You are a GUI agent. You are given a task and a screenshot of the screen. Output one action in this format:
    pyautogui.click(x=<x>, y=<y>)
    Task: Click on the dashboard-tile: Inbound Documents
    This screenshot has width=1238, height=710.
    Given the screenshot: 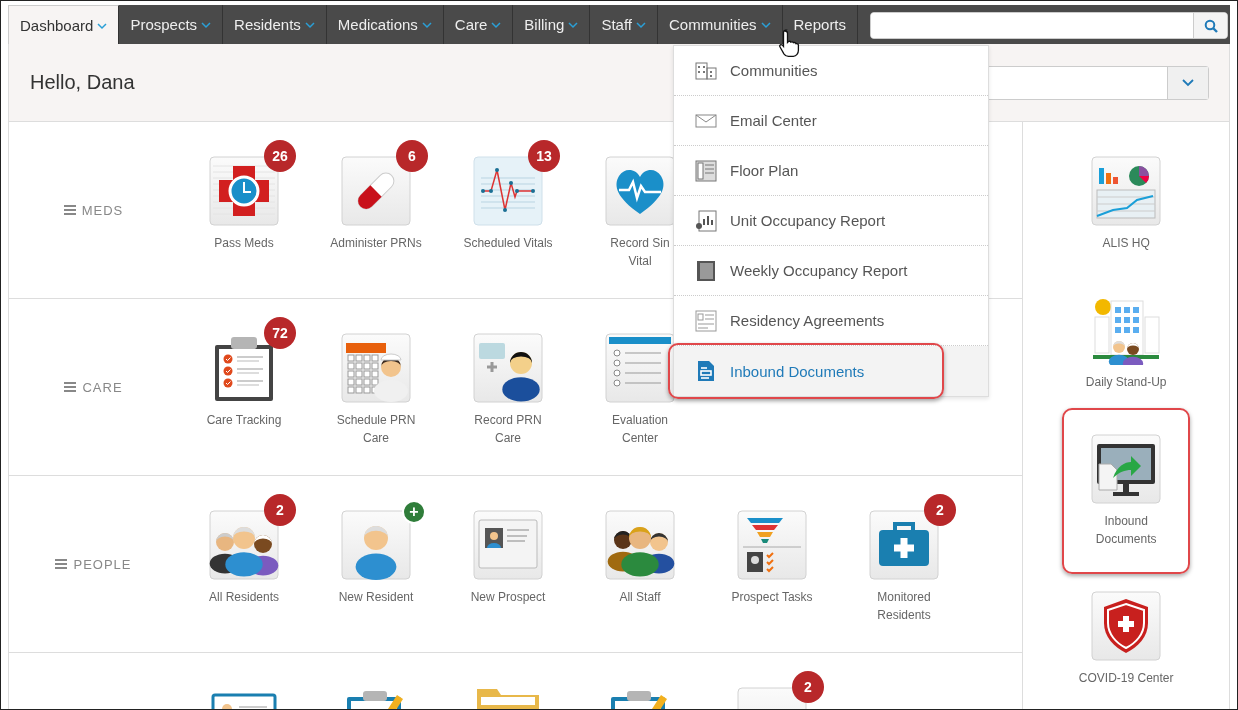 What is the action you would take?
    pyautogui.click(x=1126, y=491)
    